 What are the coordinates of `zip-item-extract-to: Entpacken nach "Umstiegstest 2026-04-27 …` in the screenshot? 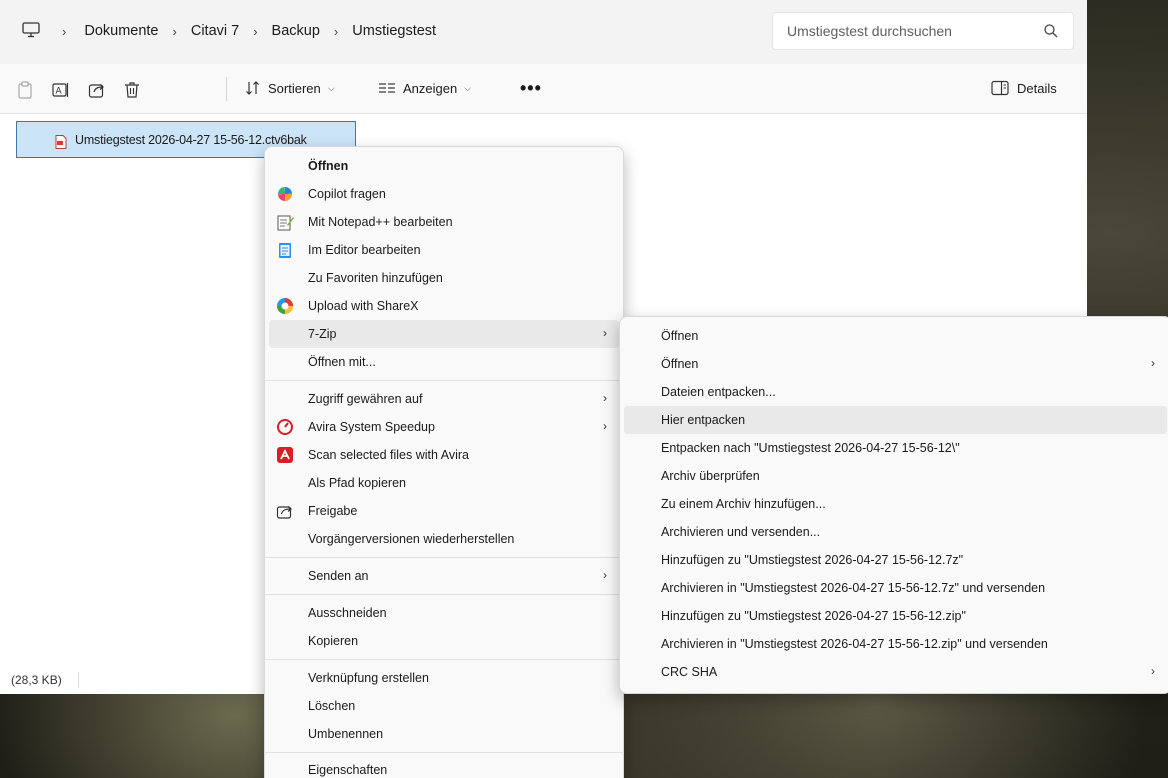 It's located at (895, 448).